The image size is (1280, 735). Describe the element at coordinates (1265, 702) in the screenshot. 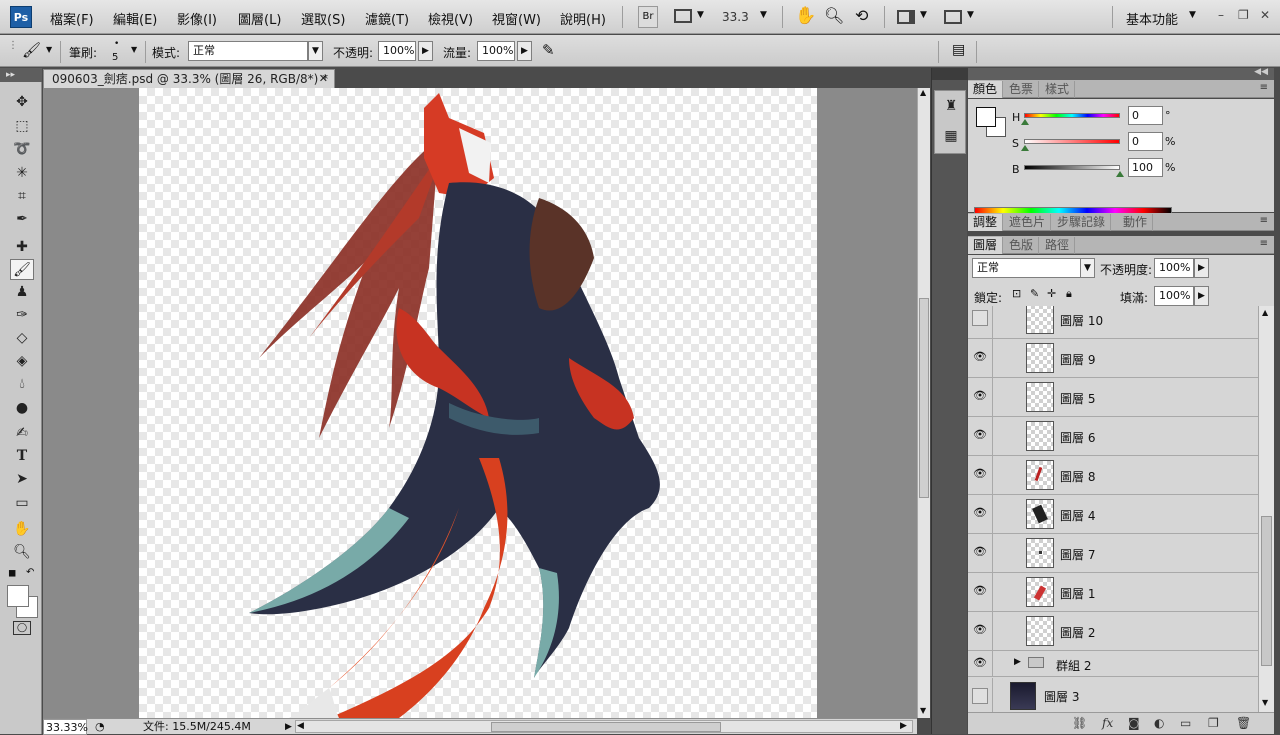

I see `scroll-down-icon: ▼` at that location.